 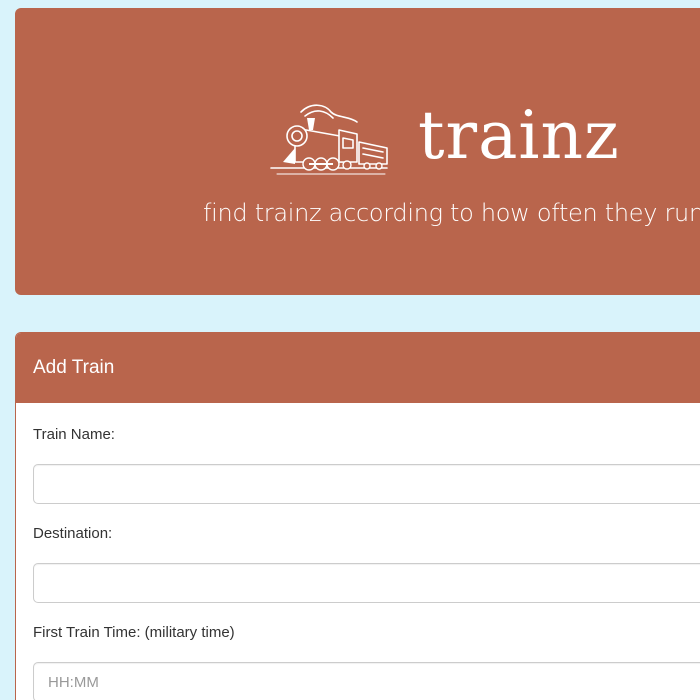 What do you see at coordinates (358, 368) in the screenshot?
I see `panel-heading: Add Train` at bounding box center [358, 368].